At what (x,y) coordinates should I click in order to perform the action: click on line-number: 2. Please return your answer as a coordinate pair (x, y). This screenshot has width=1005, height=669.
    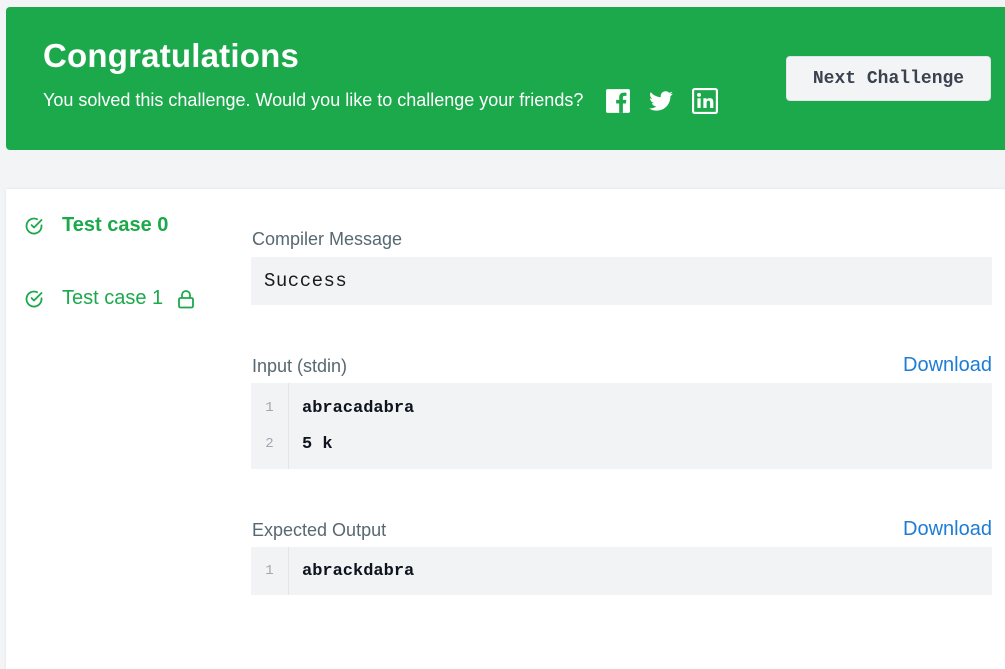
    Looking at the image, I should click on (269, 444).